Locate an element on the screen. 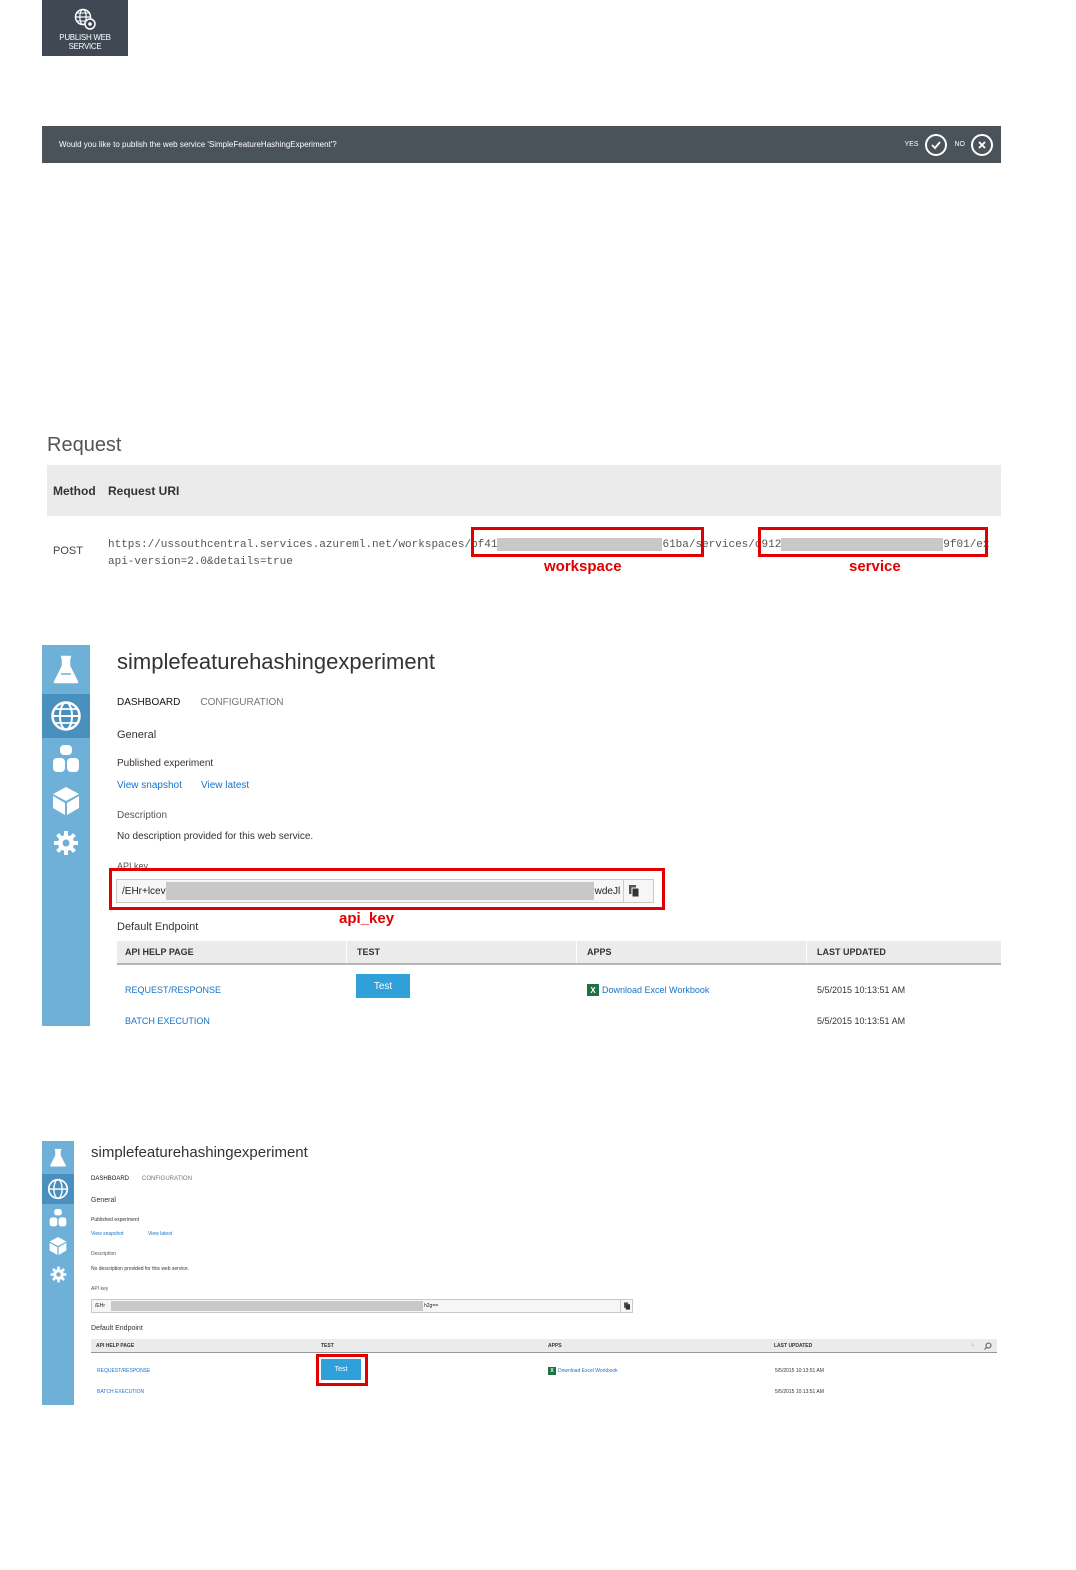 The width and height of the screenshot is (1076, 1570). request-method: POST is located at coordinates (68, 551).